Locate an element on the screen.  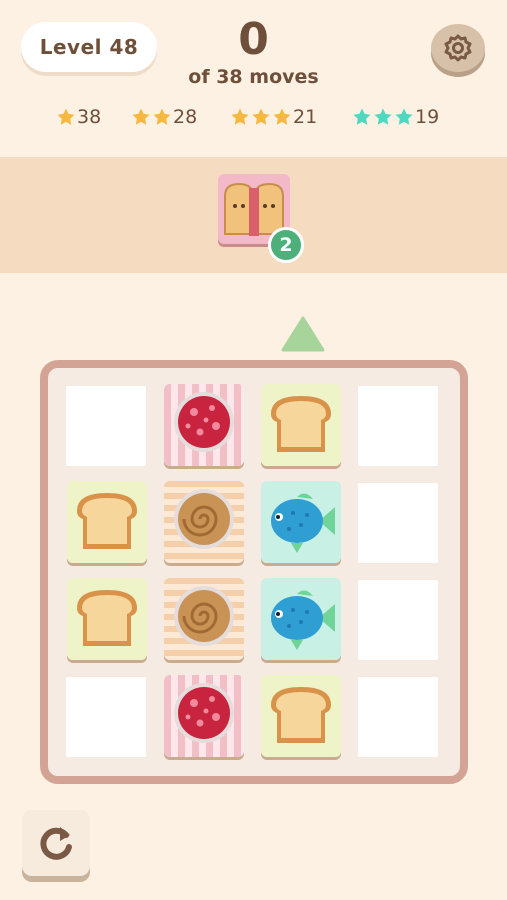
undo-button is located at coordinates (56, 843).